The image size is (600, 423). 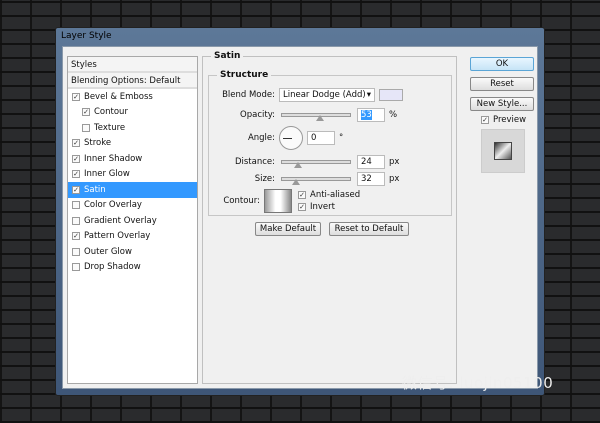 I want to click on blend-mode-value: Linear Dodge (Add), so click(x=324, y=95).